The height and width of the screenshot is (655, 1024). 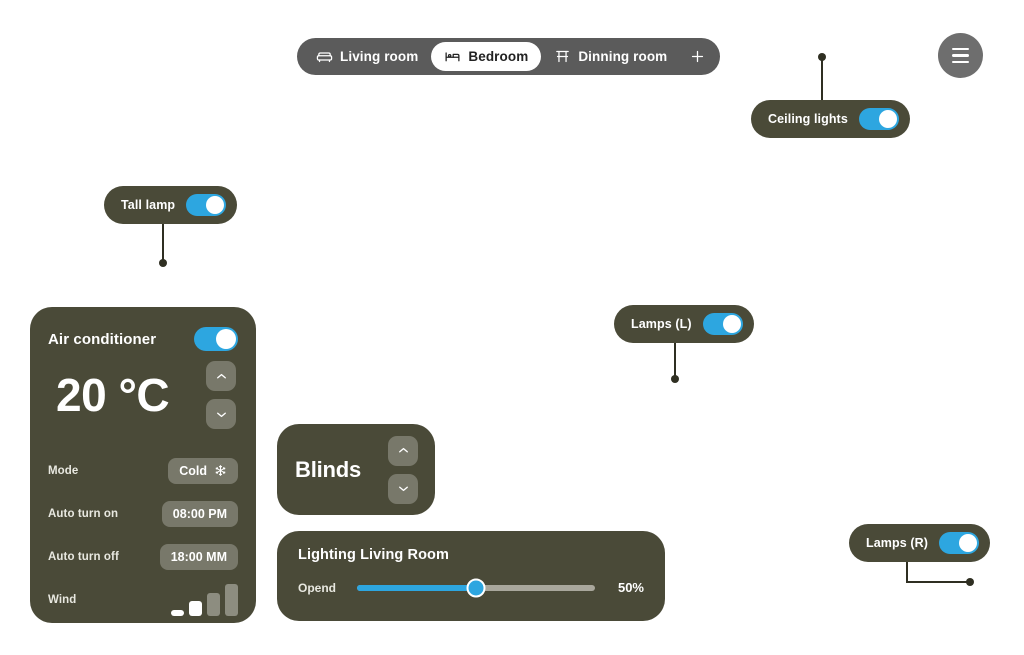 I want to click on air-conditioner-stepper, so click(x=221, y=395).